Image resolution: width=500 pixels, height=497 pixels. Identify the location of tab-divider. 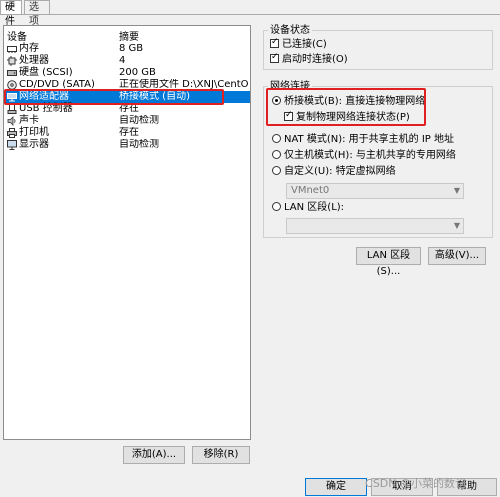
(250, 14).